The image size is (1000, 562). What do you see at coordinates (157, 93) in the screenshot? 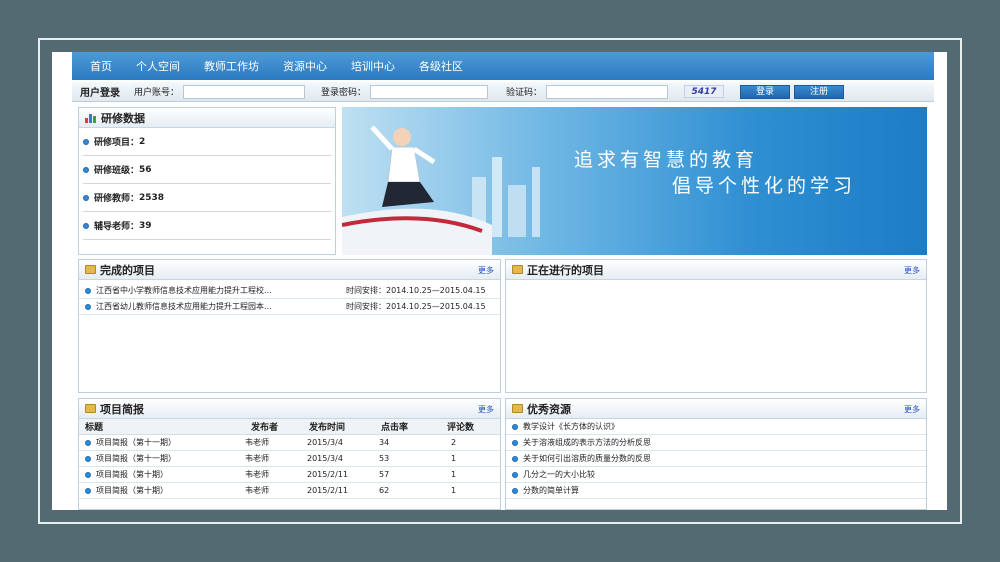
I see `account-label: 用户账号：` at bounding box center [157, 93].